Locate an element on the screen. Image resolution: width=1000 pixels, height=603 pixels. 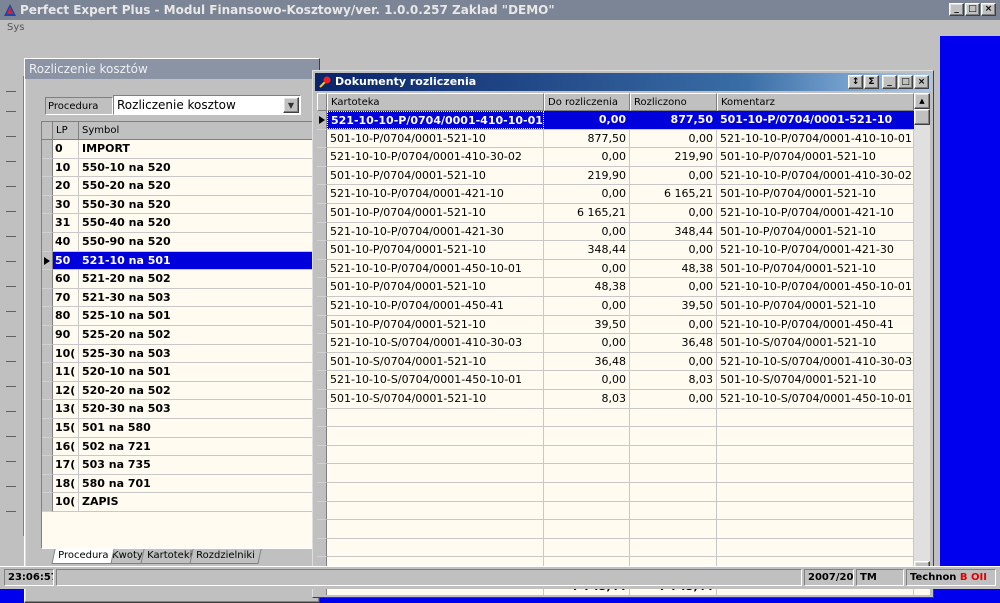
table-row: 11(520-10 na 501 is located at coordinates (187, 372).